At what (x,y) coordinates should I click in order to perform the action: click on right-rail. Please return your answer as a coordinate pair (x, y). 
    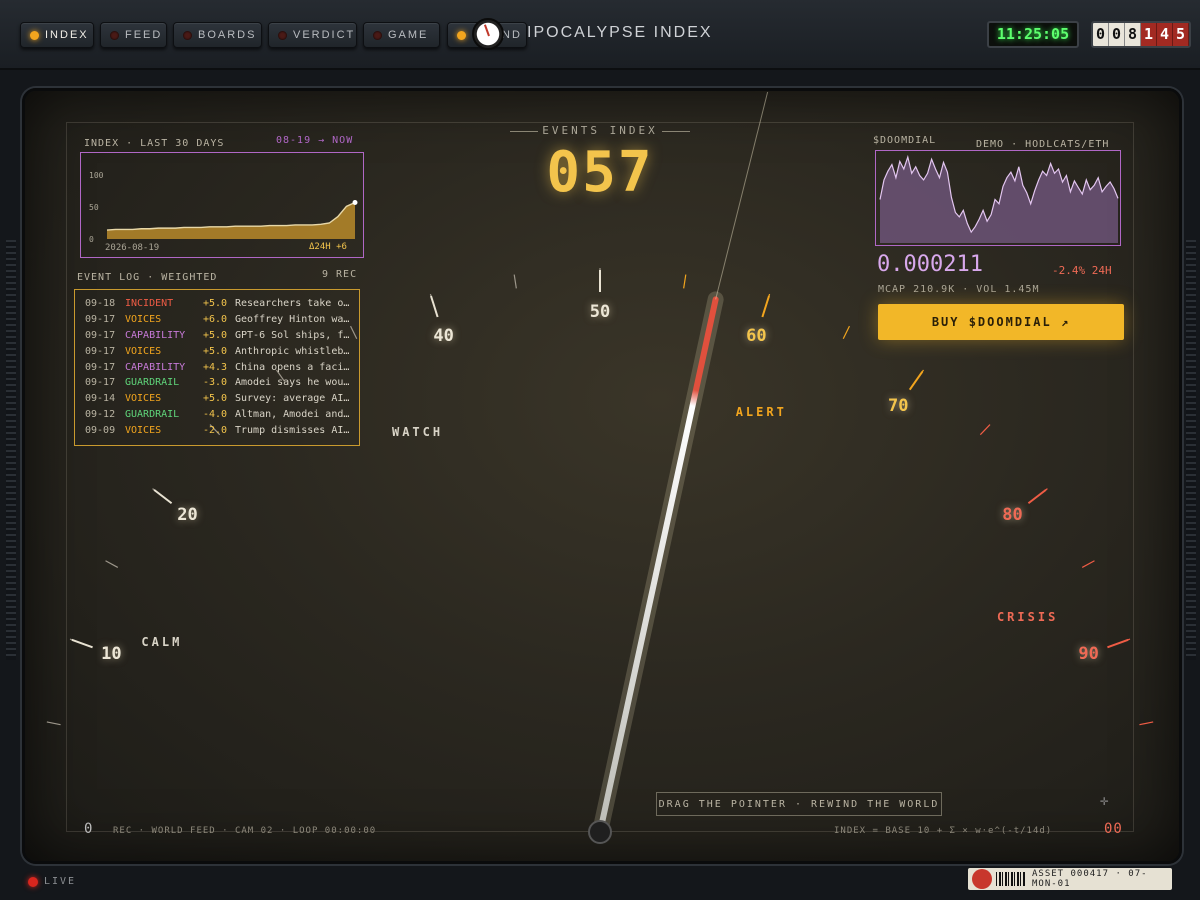
    Looking at the image, I should click on (1191, 450).